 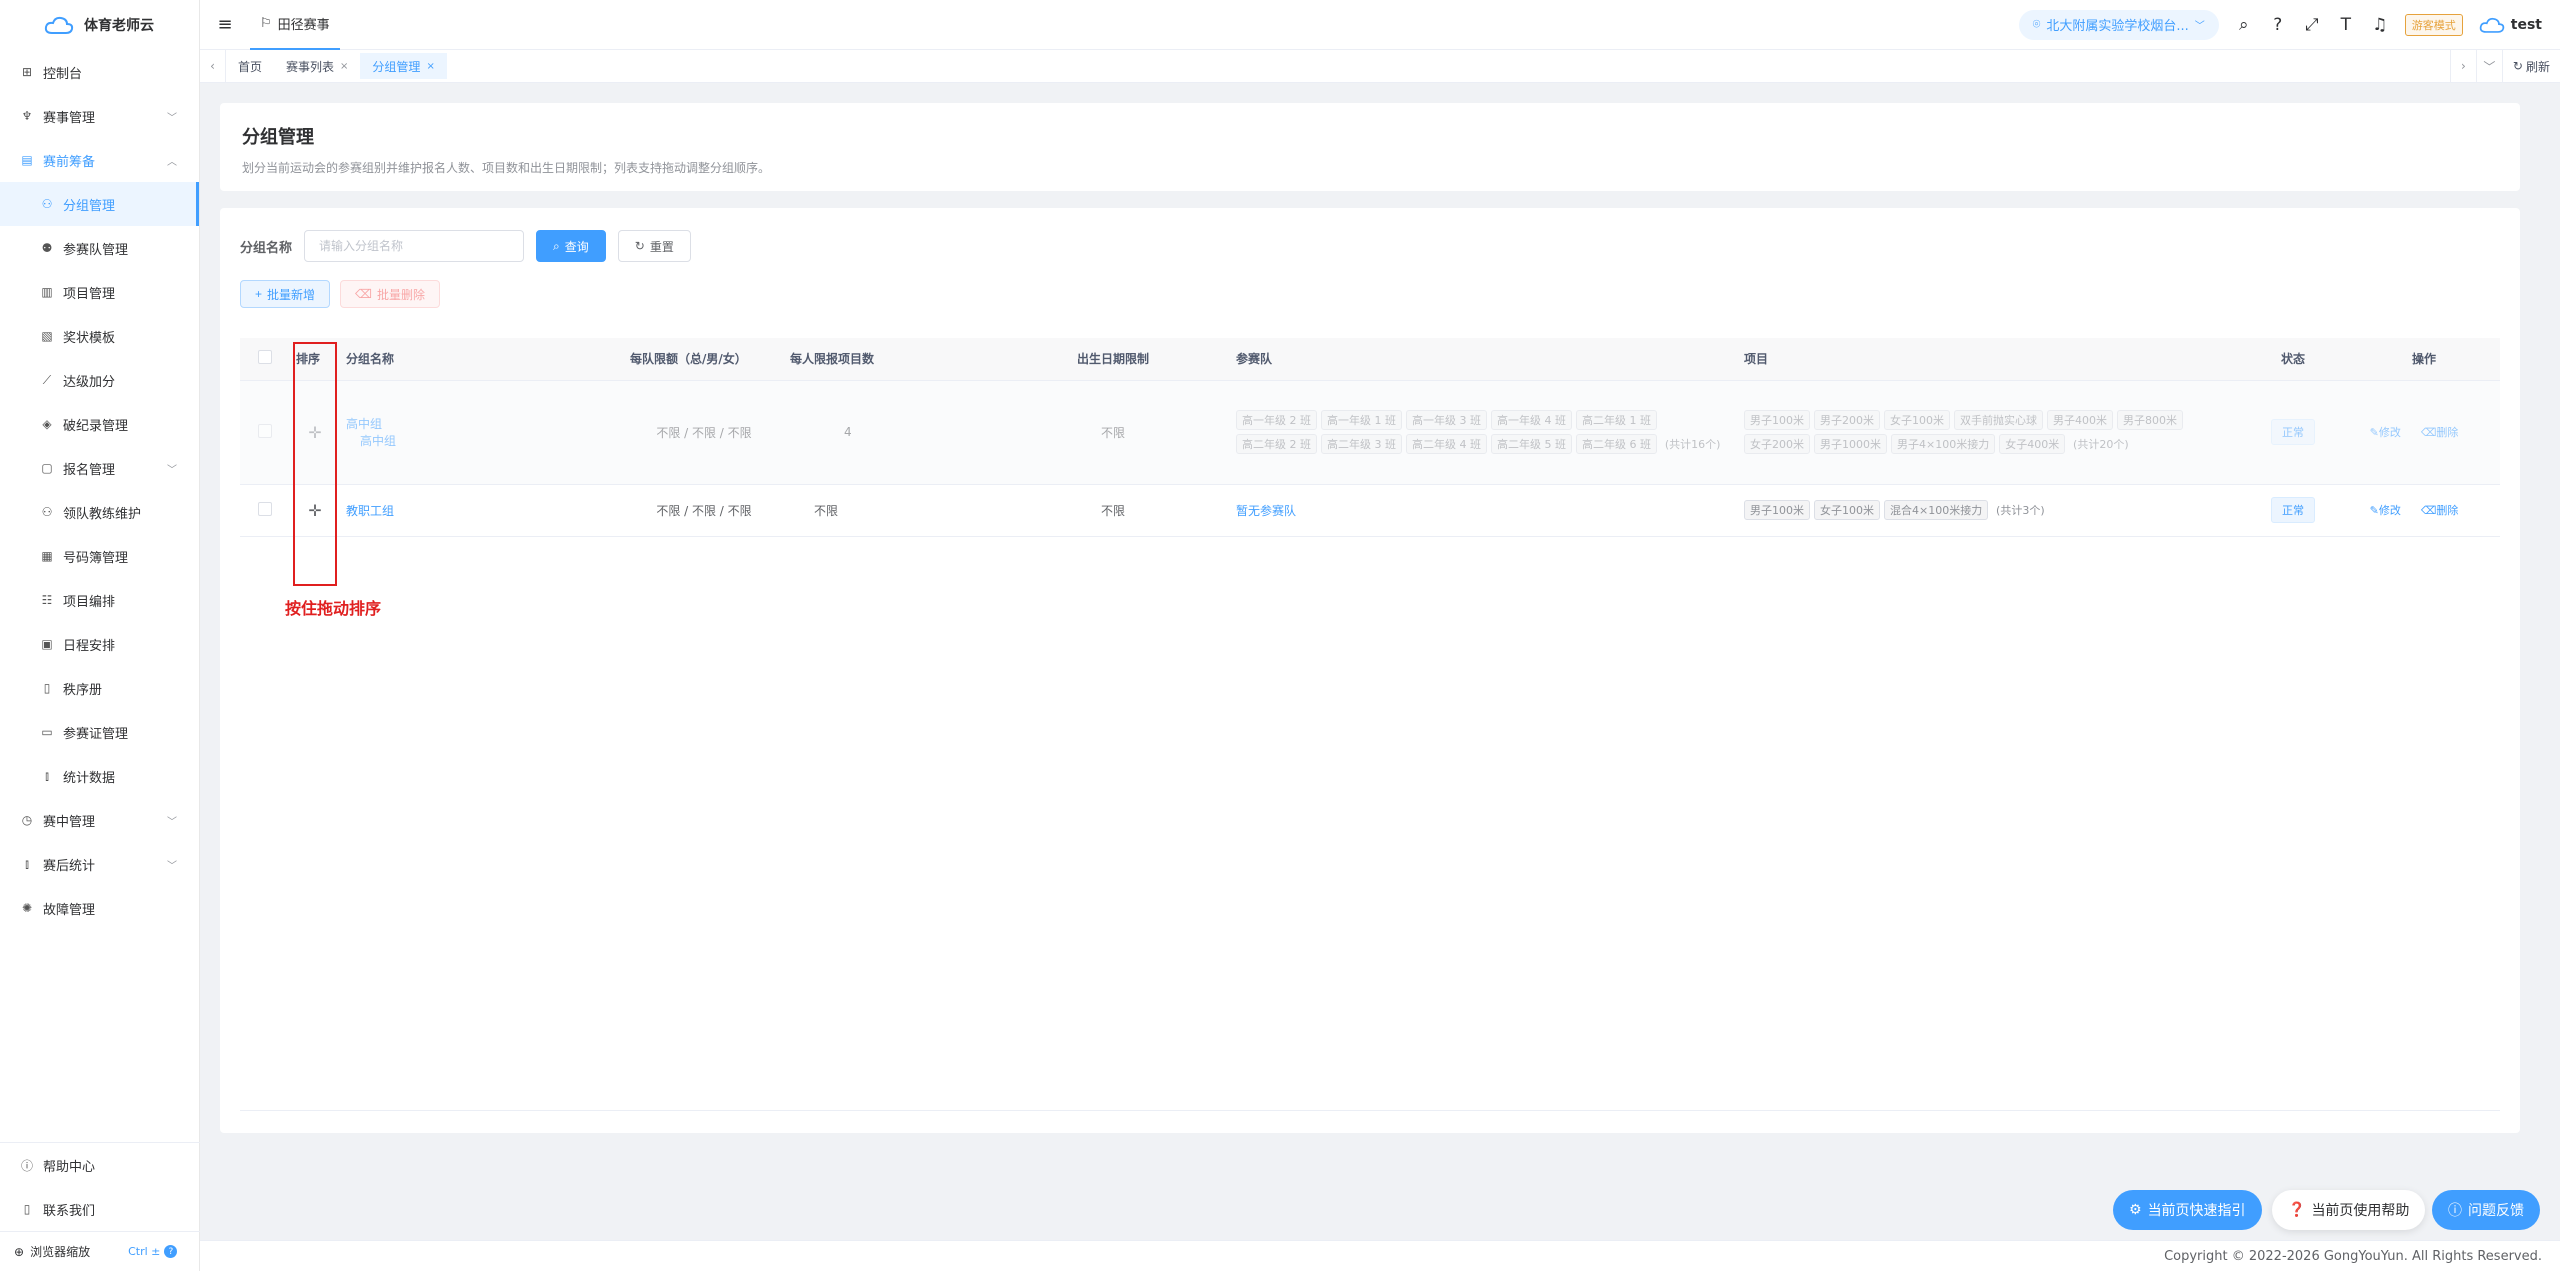 I want to click on search-icon: ⌕, so click(x=2244, y=25).